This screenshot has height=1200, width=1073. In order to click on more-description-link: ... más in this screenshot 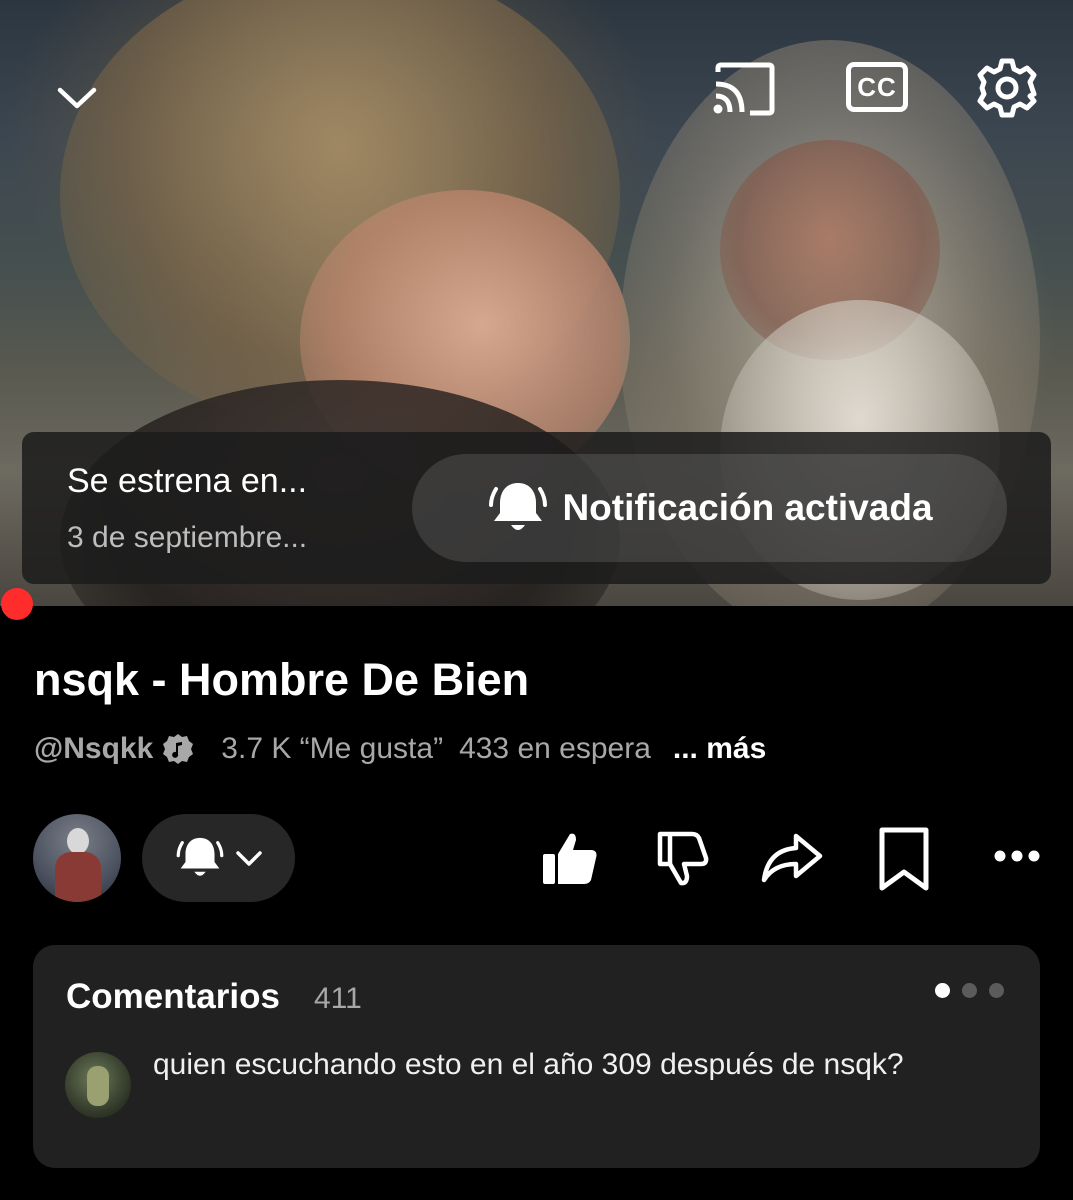, I will do `click(719, 749)`.